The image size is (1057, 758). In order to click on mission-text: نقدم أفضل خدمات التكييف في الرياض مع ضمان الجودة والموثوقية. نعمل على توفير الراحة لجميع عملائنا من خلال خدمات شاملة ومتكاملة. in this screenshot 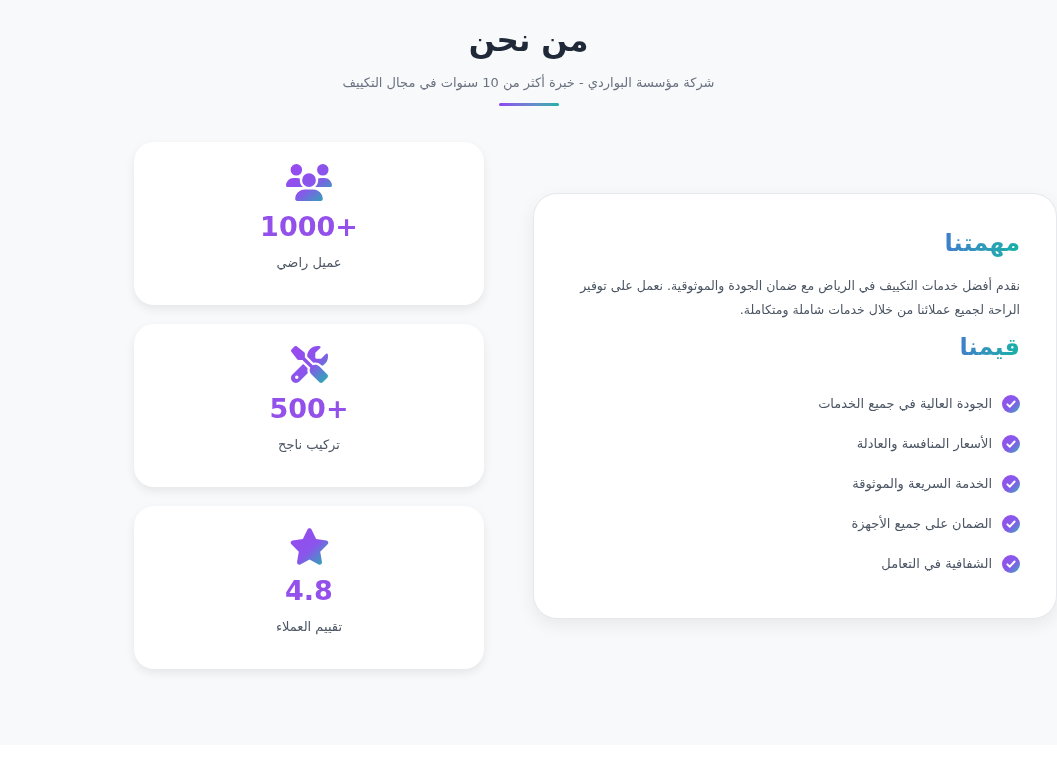, I will do `click(799, 298)`.